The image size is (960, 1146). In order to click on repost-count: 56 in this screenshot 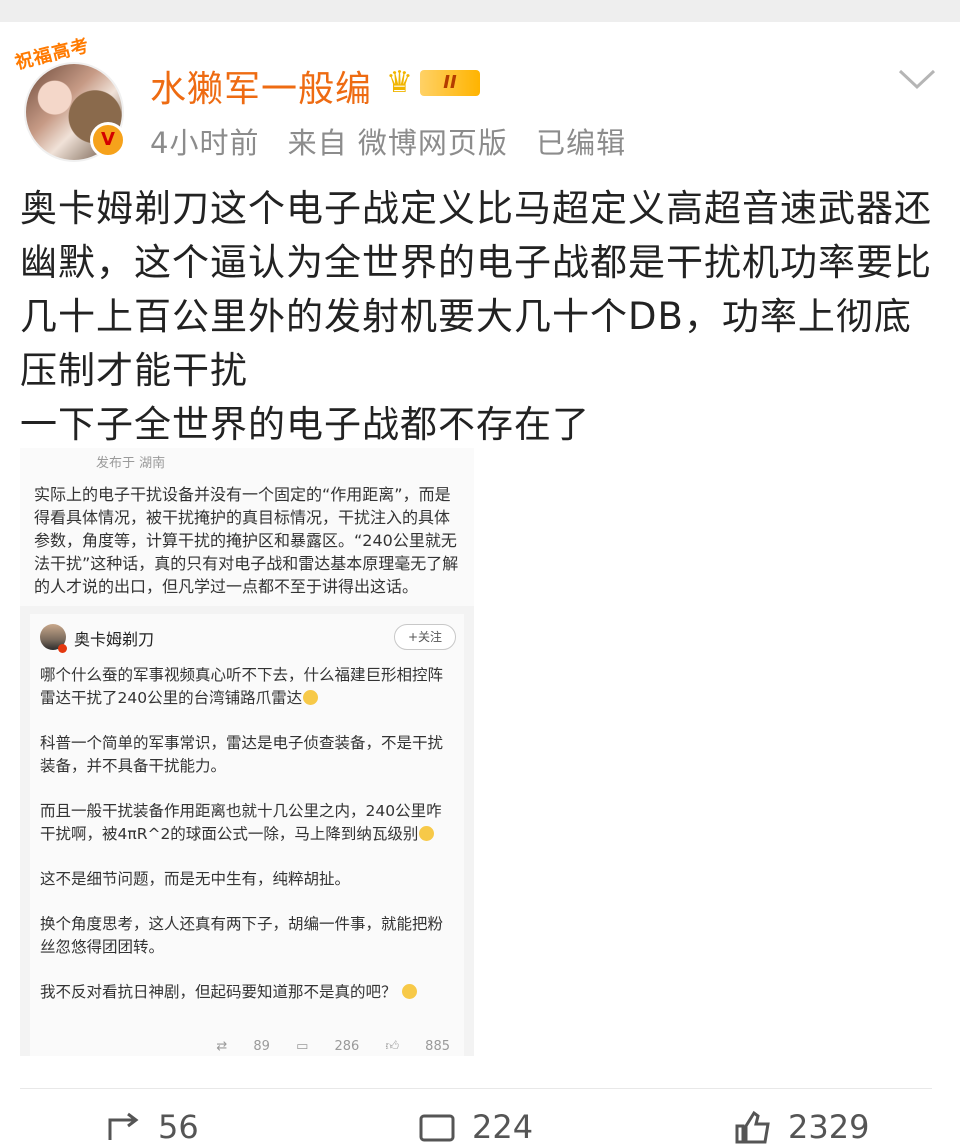, I will do `click(178, 1127)`.